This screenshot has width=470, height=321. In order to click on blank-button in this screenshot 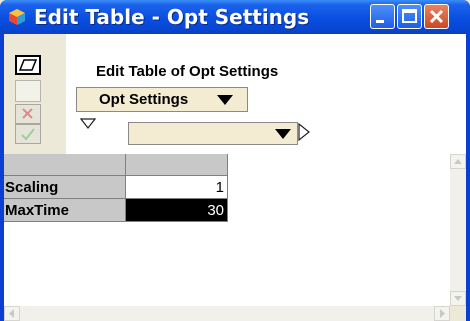, I will do `click(28, 91)`.